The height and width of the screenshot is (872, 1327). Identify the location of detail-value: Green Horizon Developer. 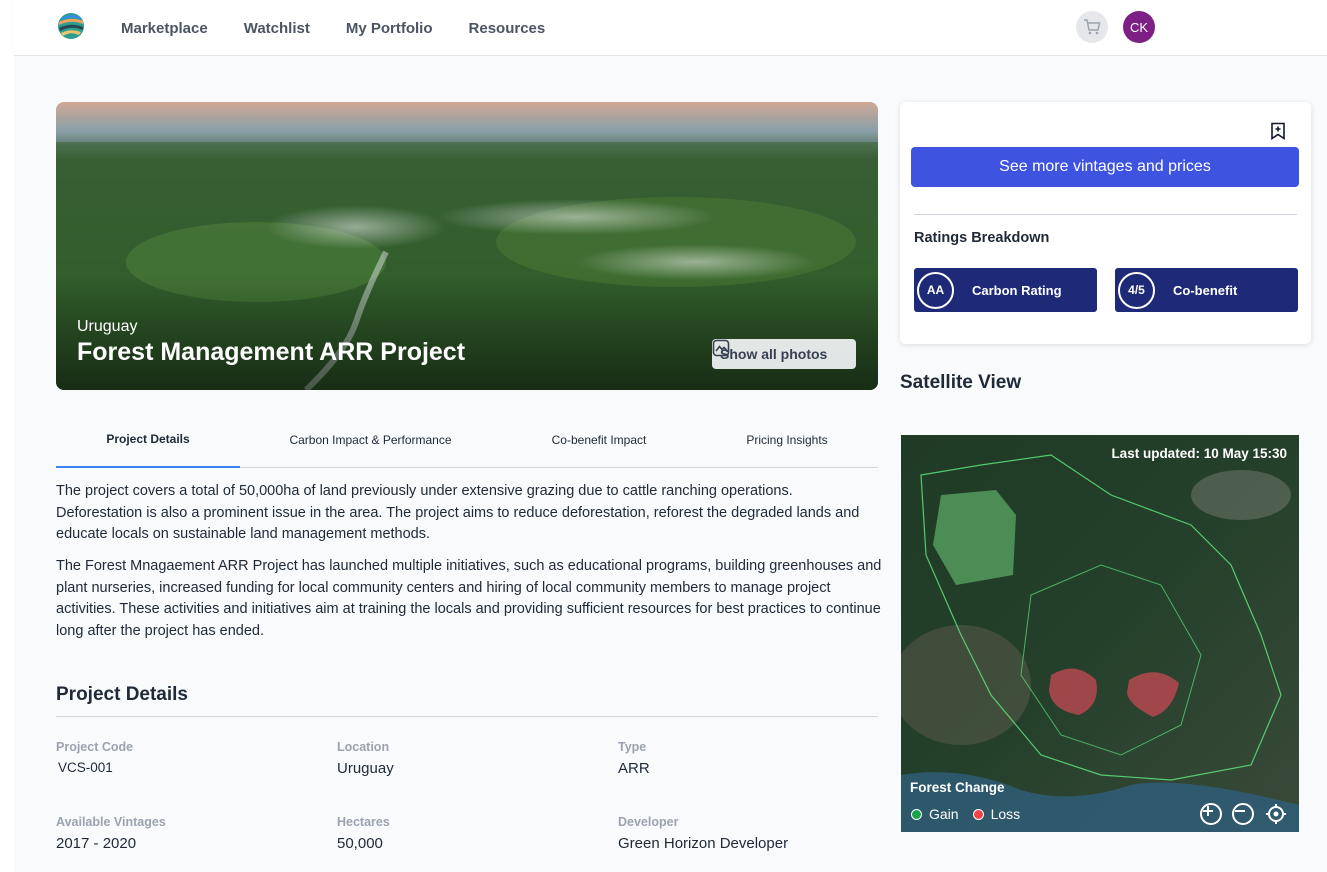
(703, 843).